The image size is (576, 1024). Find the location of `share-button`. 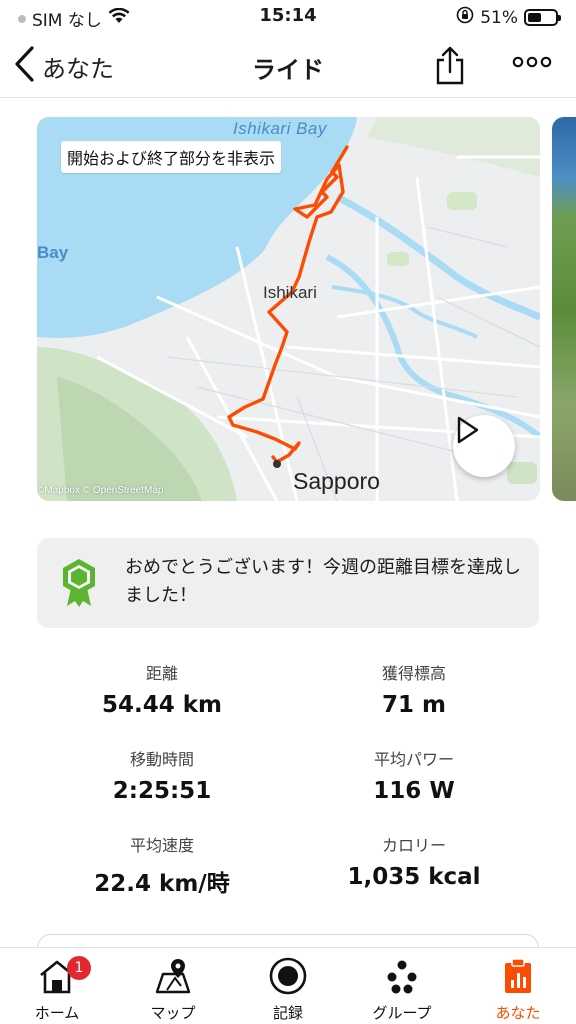

share-button is located at coordinates (450, 68).